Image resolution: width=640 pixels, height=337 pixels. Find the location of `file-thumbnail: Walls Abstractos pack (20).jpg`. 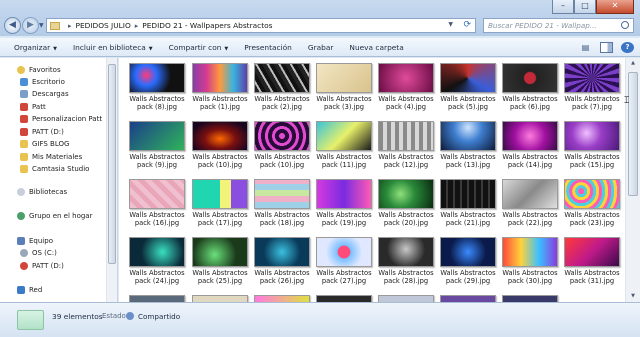

file-thumbnail: Walls Abstractos pack (20).jpg is located at coordinates (406, 204).